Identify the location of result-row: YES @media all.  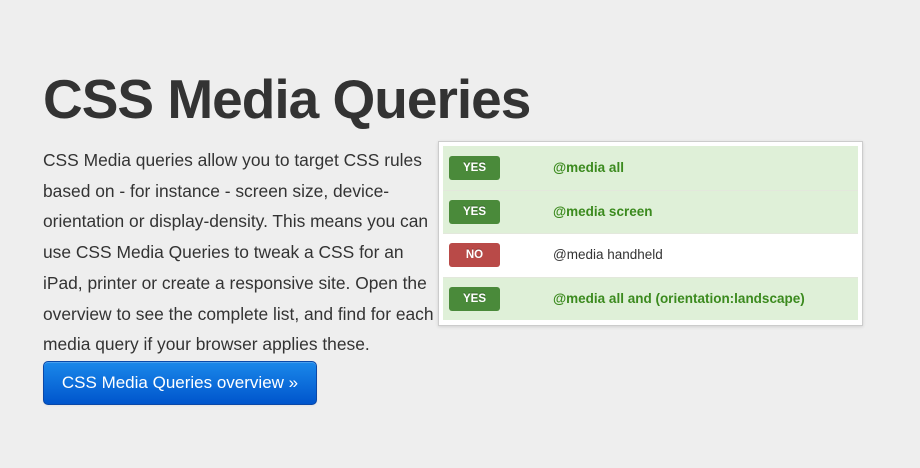
(650, 168).